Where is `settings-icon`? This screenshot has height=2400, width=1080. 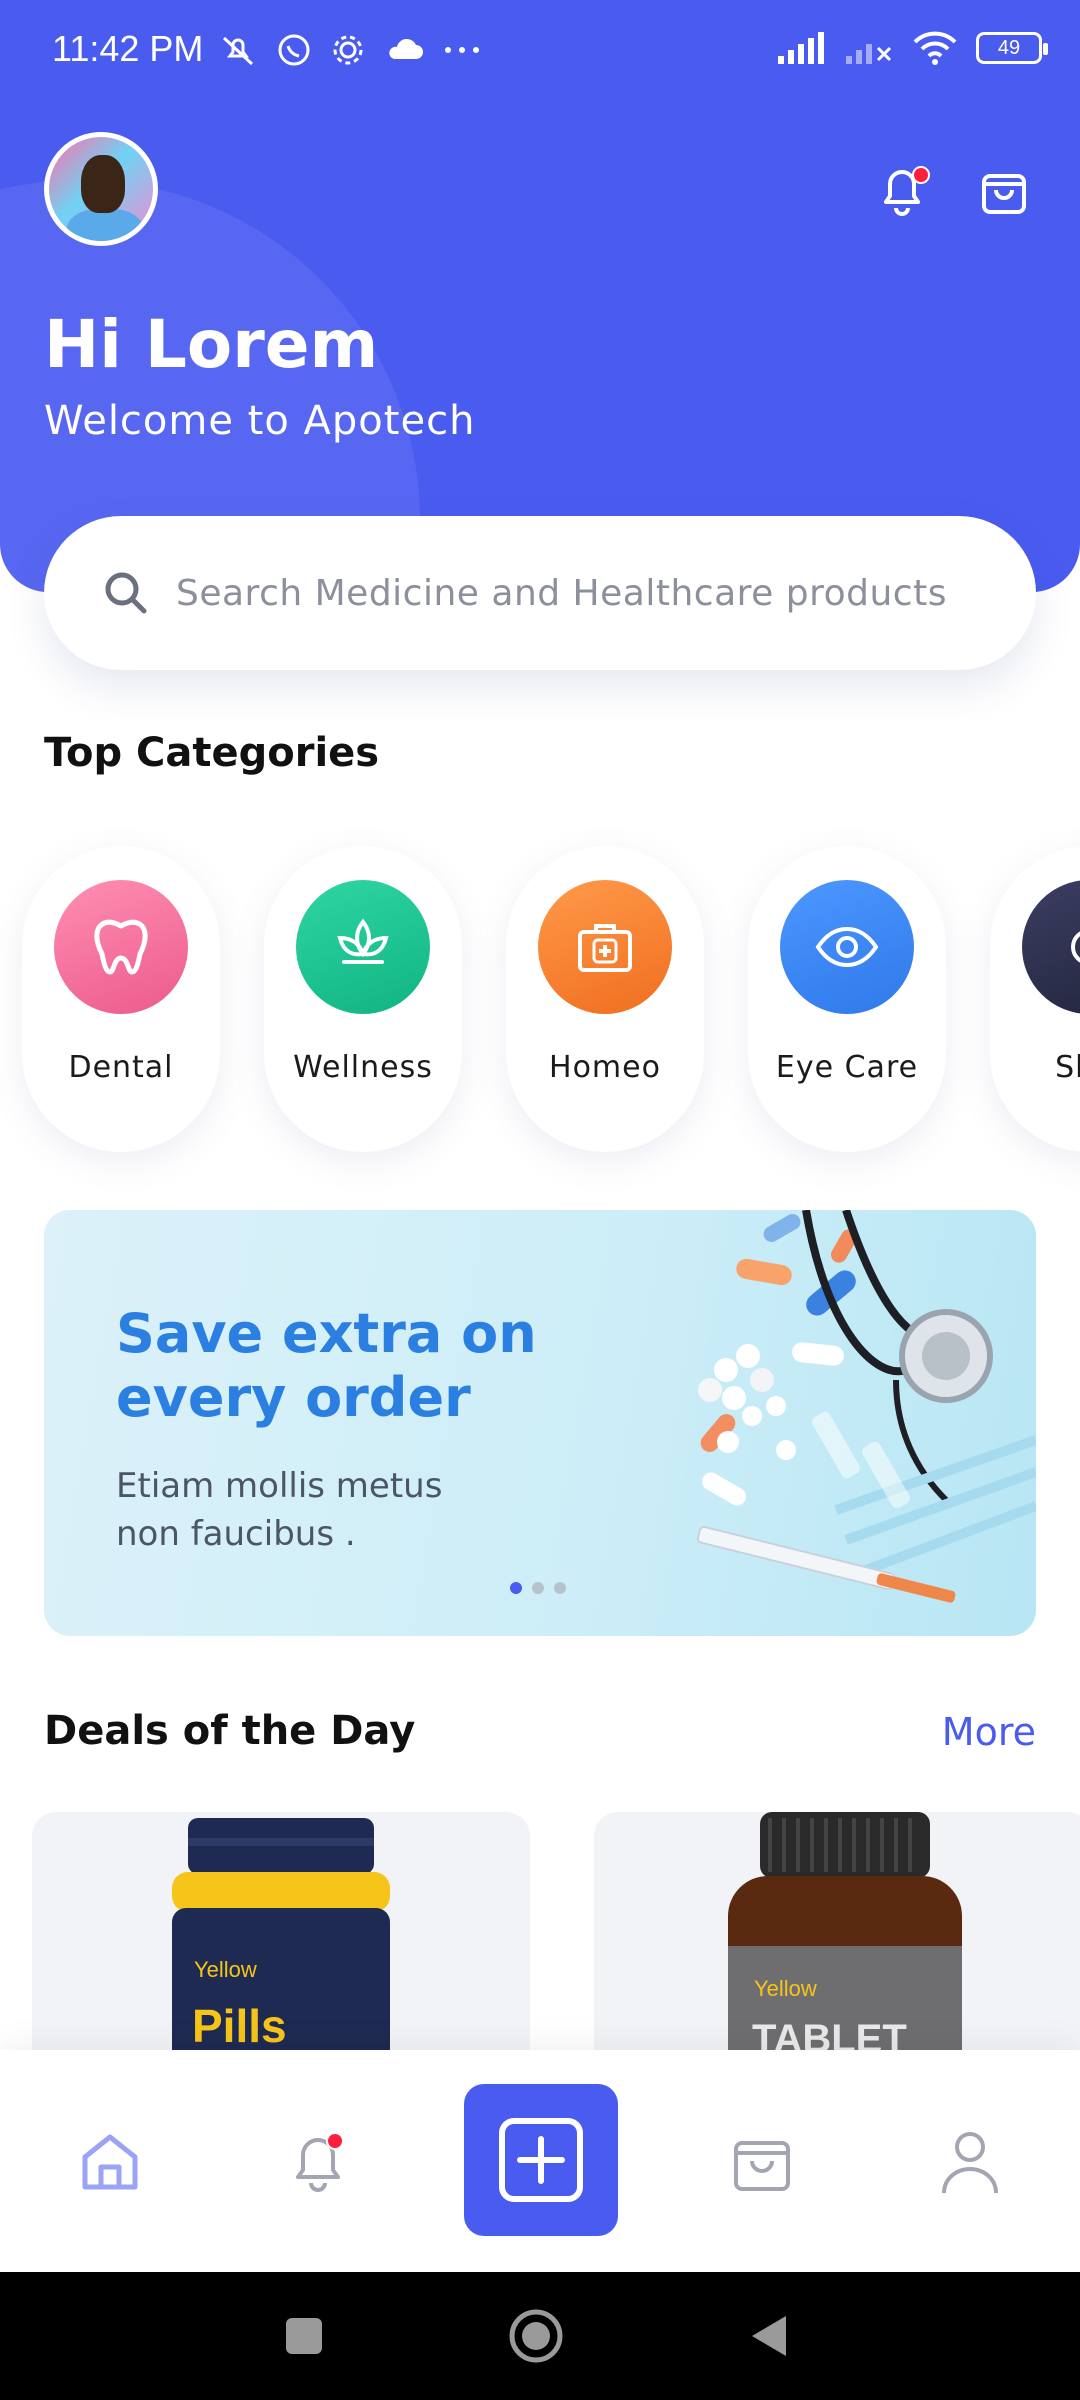
settings-icon is located at coordinates (348, 50).